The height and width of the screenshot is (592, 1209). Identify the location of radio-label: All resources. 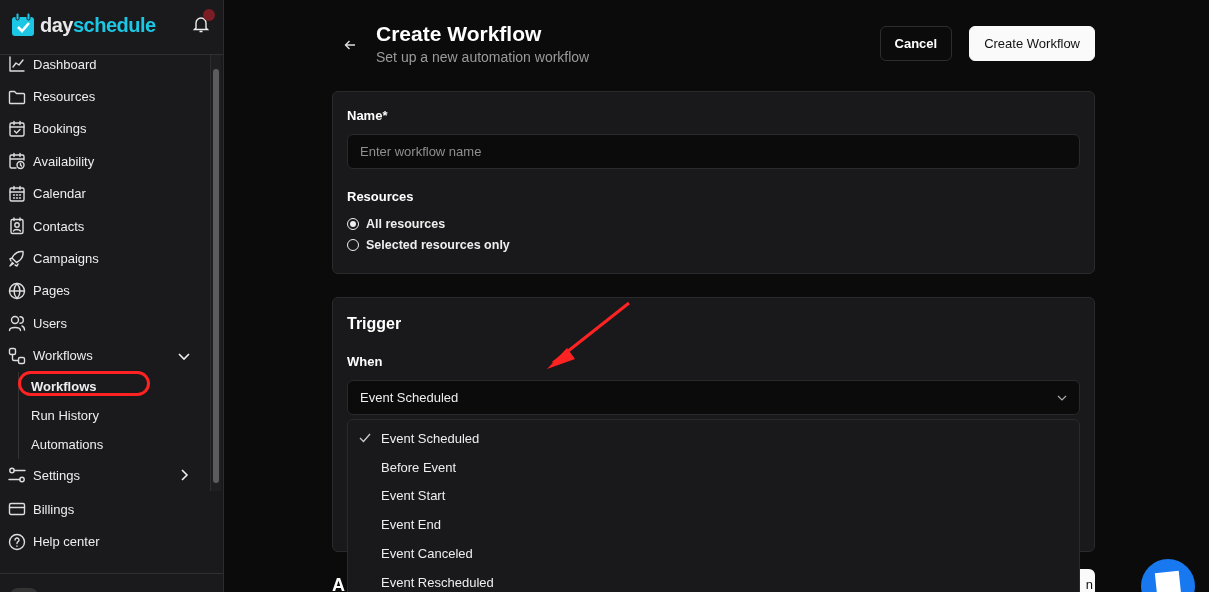
(406, 223).